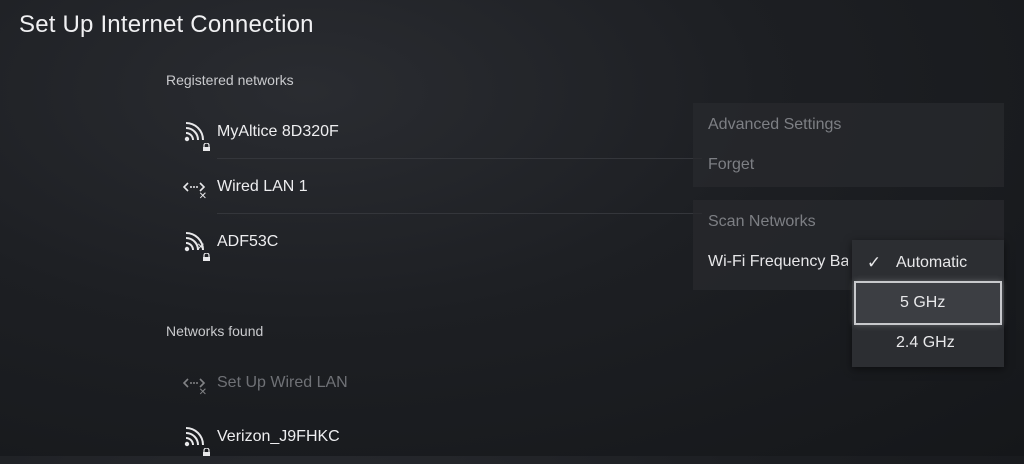 The width and height of the screenshot is (1024, 464). Describe the element at coordinates (262, 186) in the screenshot. I see `network-label: Wired LAN 1` at that location.